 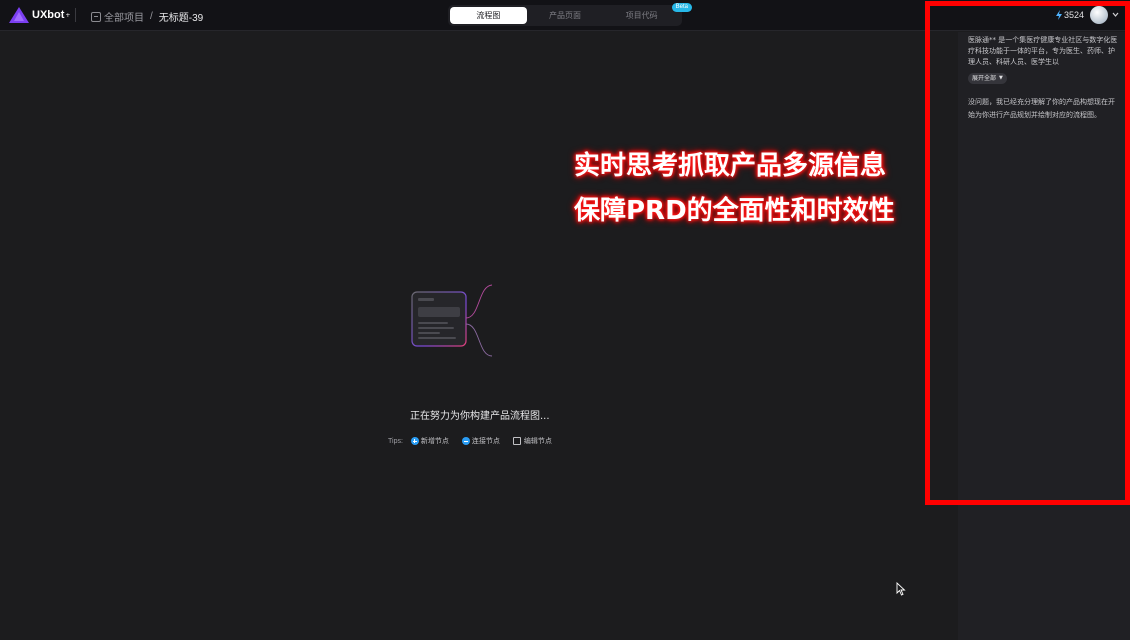 What do you see at coordinates (452, 320) in the screenshot?
I see `flowchart-loading-illustration` at bounding box center [452, 320].